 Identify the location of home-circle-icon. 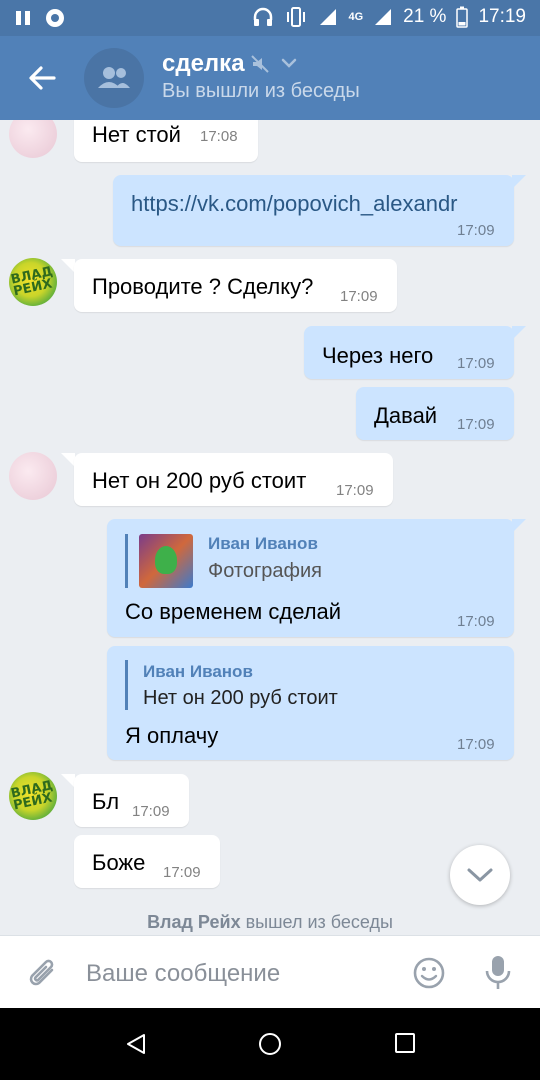
(270, 1044).